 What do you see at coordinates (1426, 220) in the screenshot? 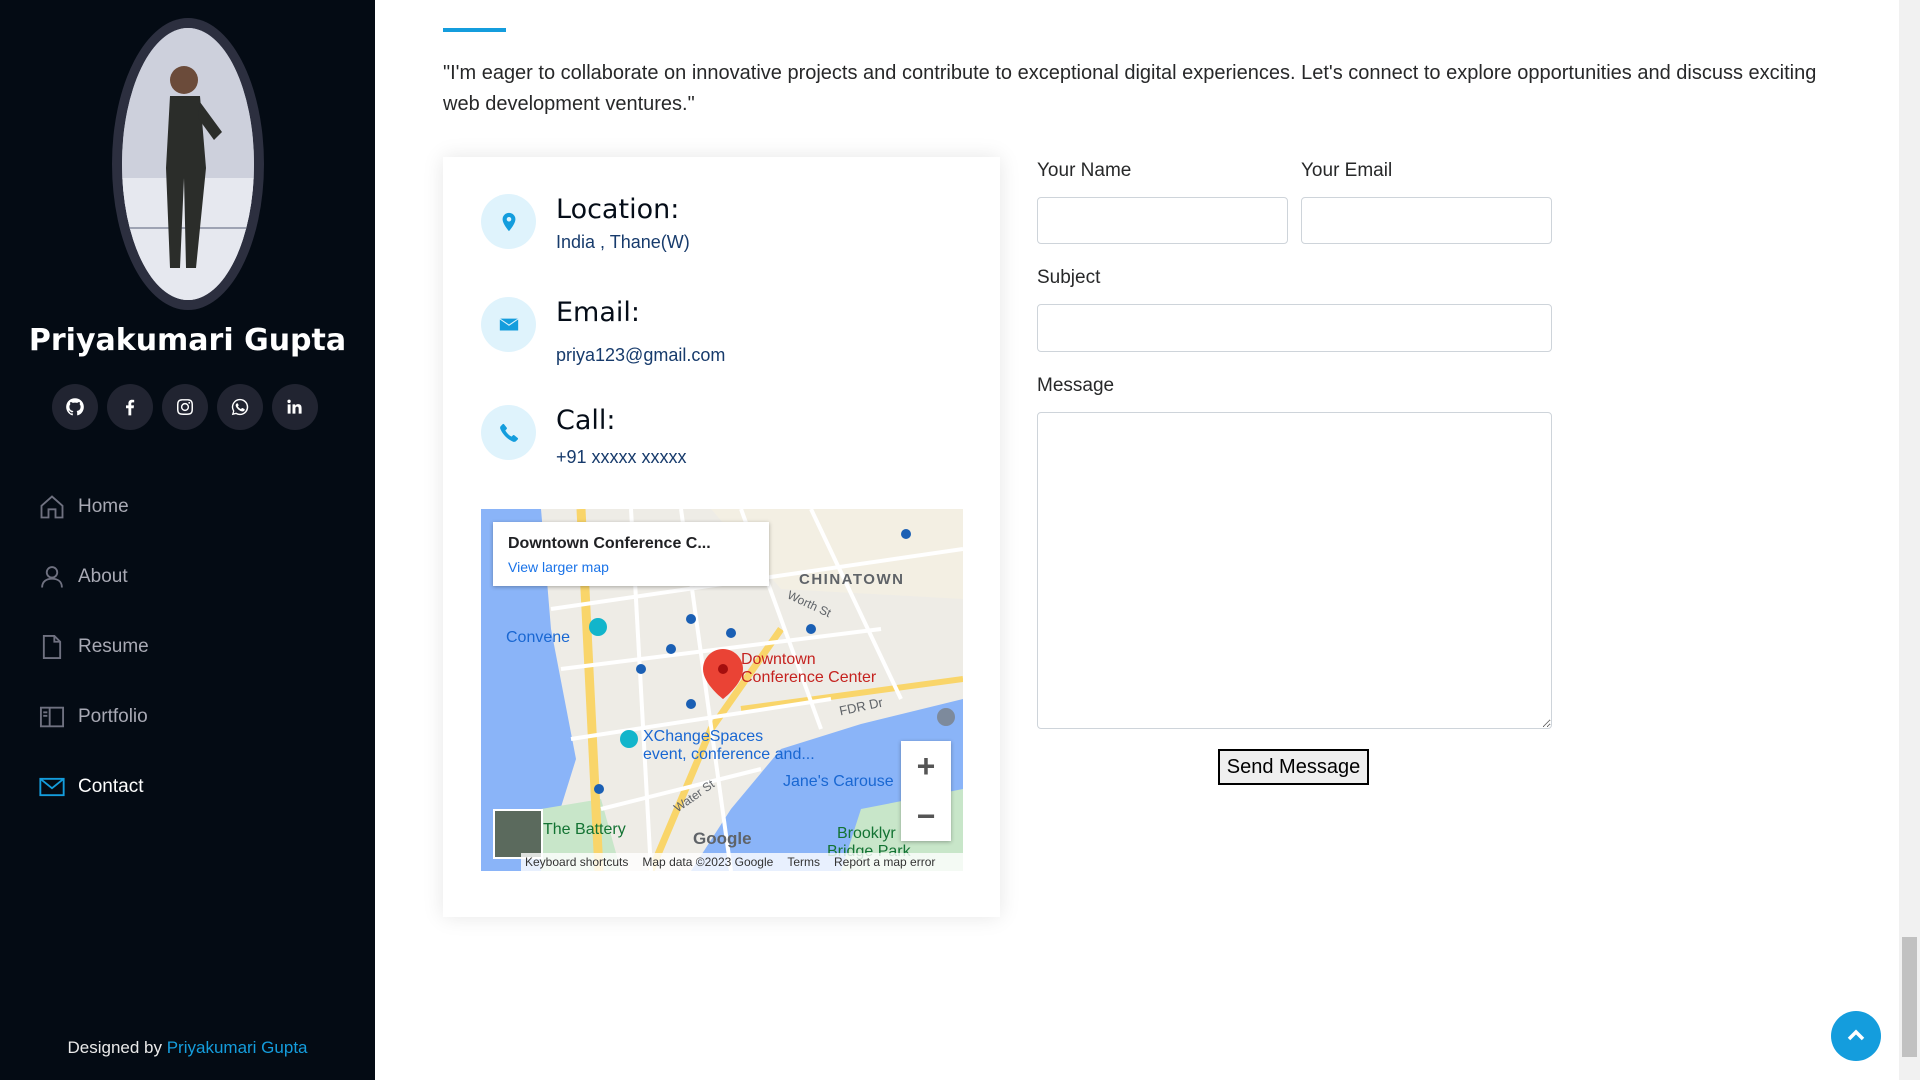
I see `email-input` at bounding box center [1426, 220].